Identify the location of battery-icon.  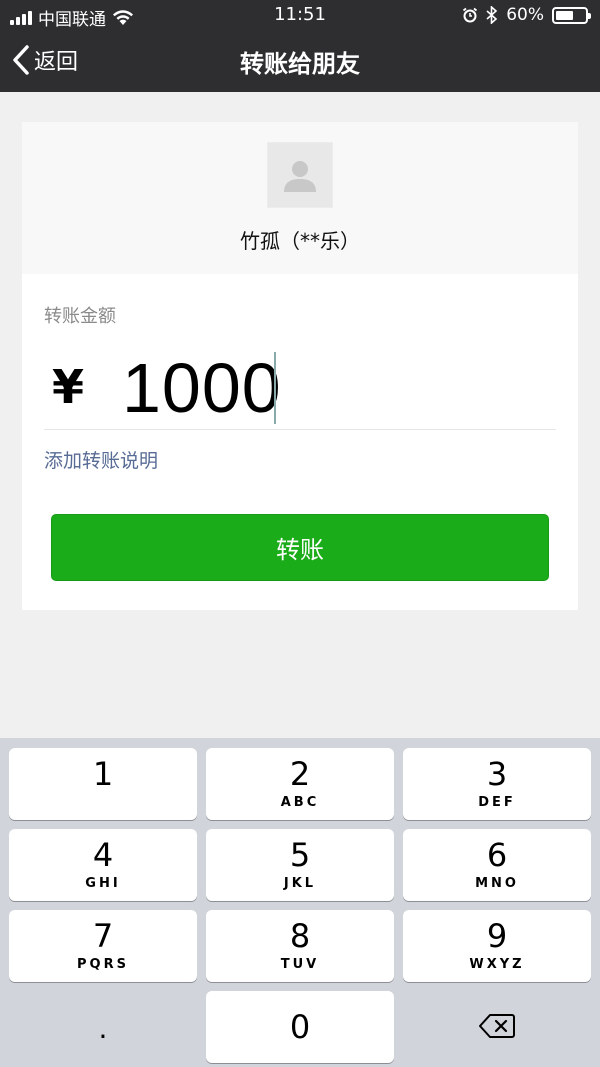
(571, 15).